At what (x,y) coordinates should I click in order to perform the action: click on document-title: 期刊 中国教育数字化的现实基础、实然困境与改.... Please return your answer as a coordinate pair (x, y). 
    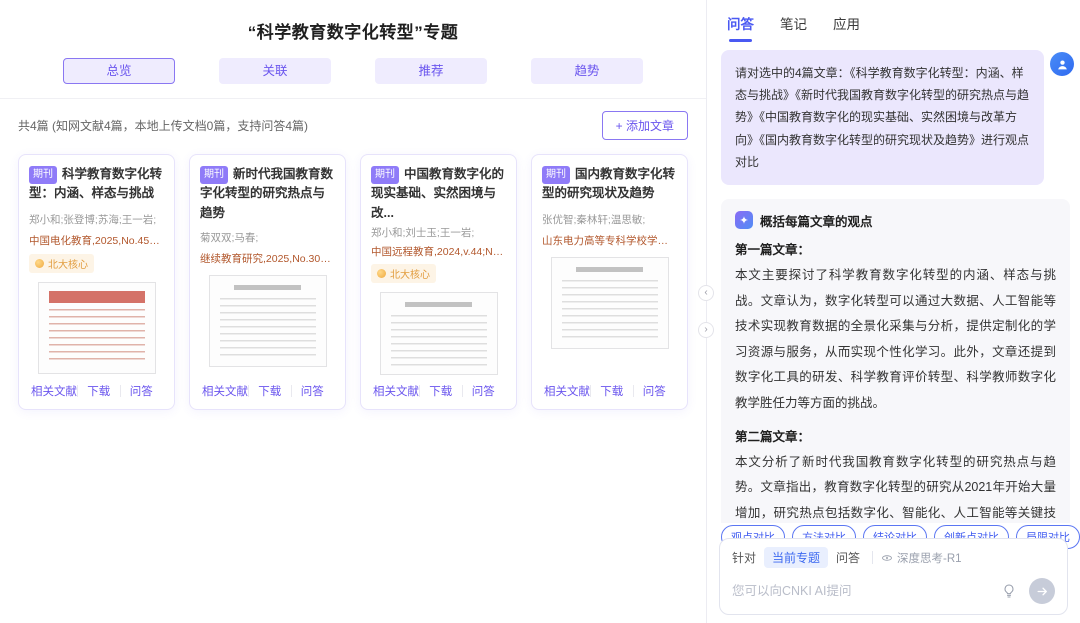
    Looking at the image, I should click on (438, 191).